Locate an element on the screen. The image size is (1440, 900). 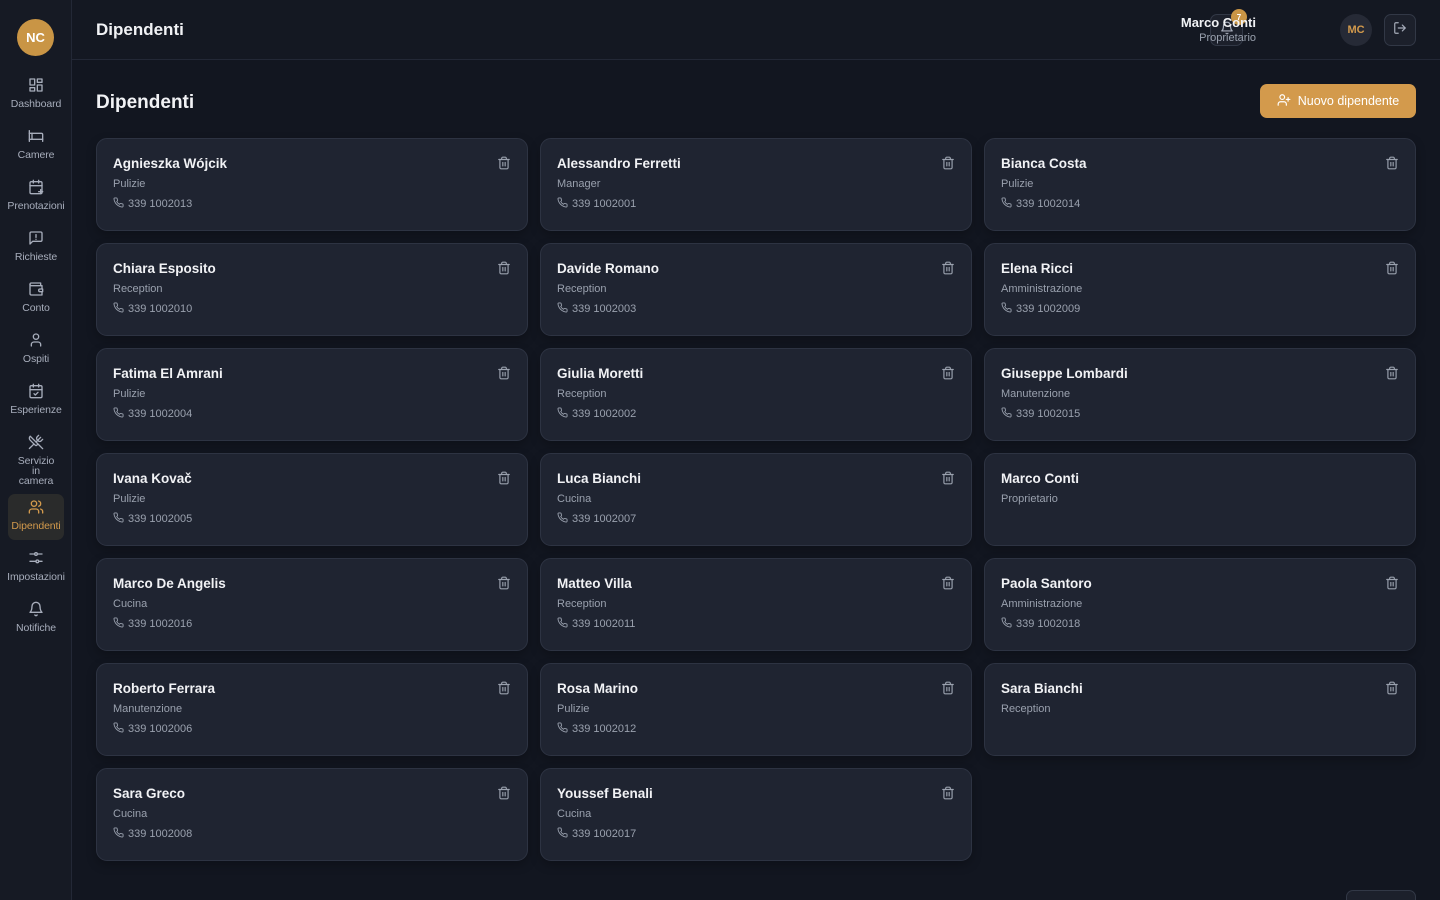
employee-phone-number: 339 1002004 is located at coordinates (160, 414).